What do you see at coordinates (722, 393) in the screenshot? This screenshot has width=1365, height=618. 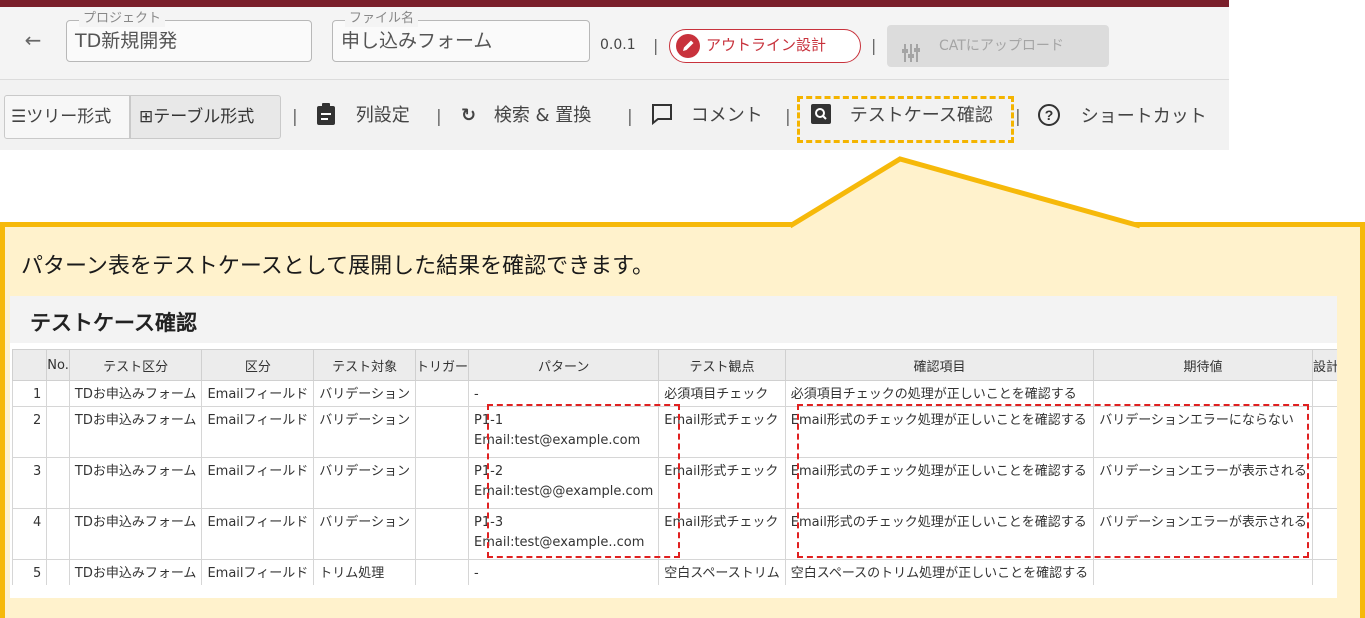 I see `viewpoint-cell: 必須項目チェック` at bounding box center [722, 393].